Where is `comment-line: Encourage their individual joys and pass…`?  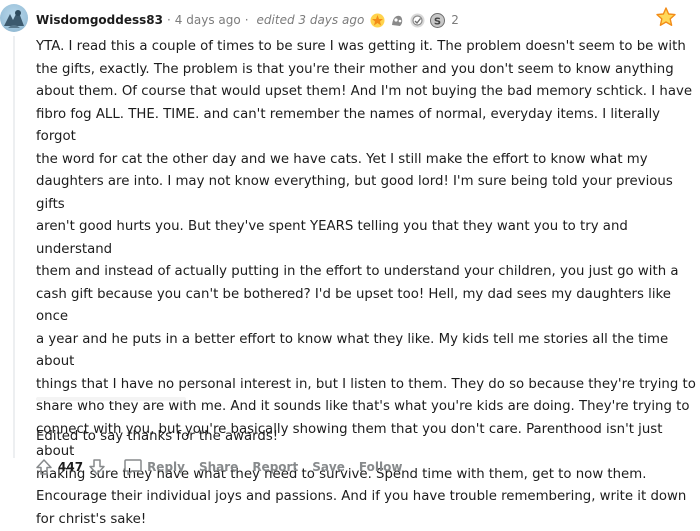 comment-line: Encourage their individual joys and pass… is located at coordinates (366, 497).